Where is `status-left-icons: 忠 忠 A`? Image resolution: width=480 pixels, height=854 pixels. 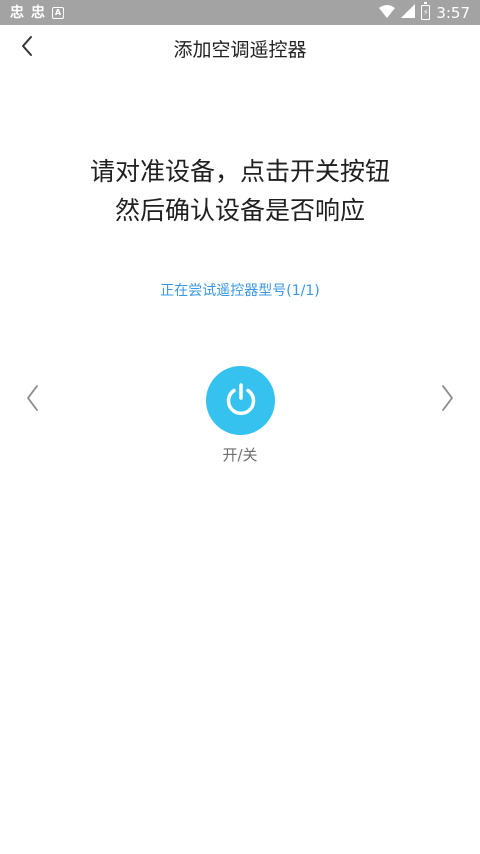 status-left-icons: 忠 忠 A is located at coordinates (37, 13).